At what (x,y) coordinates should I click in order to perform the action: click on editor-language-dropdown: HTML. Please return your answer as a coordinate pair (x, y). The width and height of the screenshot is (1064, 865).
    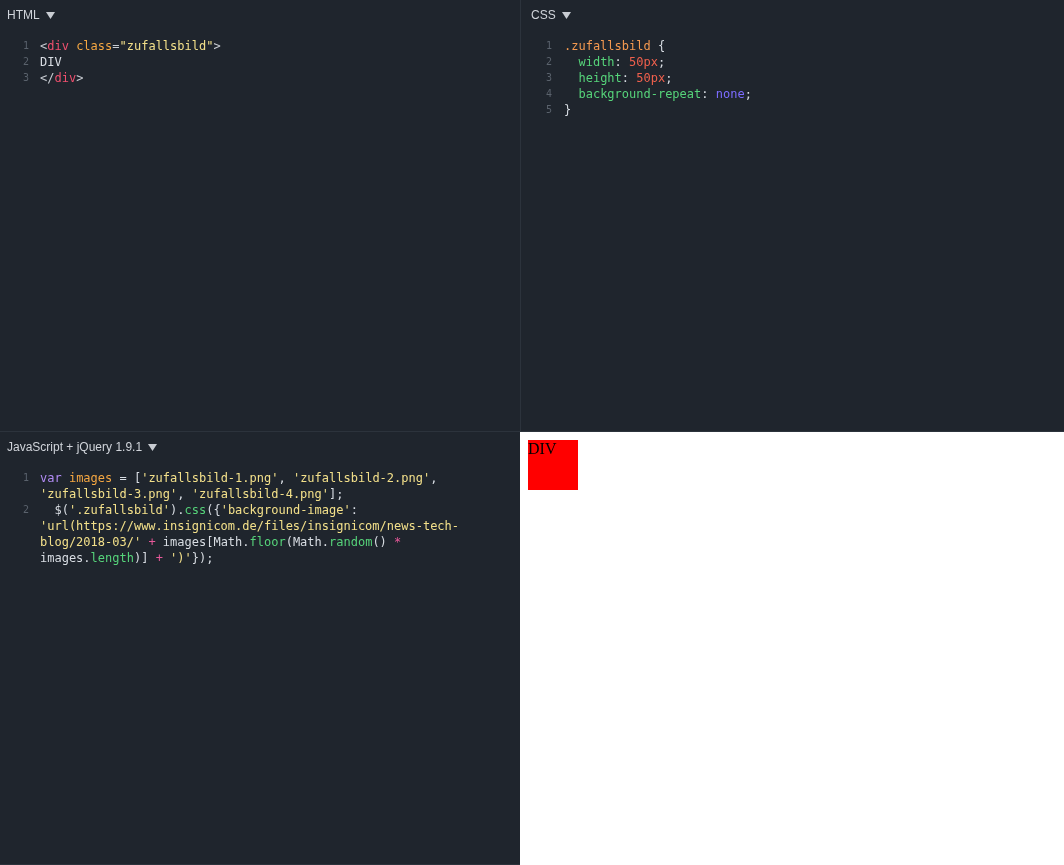
    Looking at the image, I should click on (31, 15).